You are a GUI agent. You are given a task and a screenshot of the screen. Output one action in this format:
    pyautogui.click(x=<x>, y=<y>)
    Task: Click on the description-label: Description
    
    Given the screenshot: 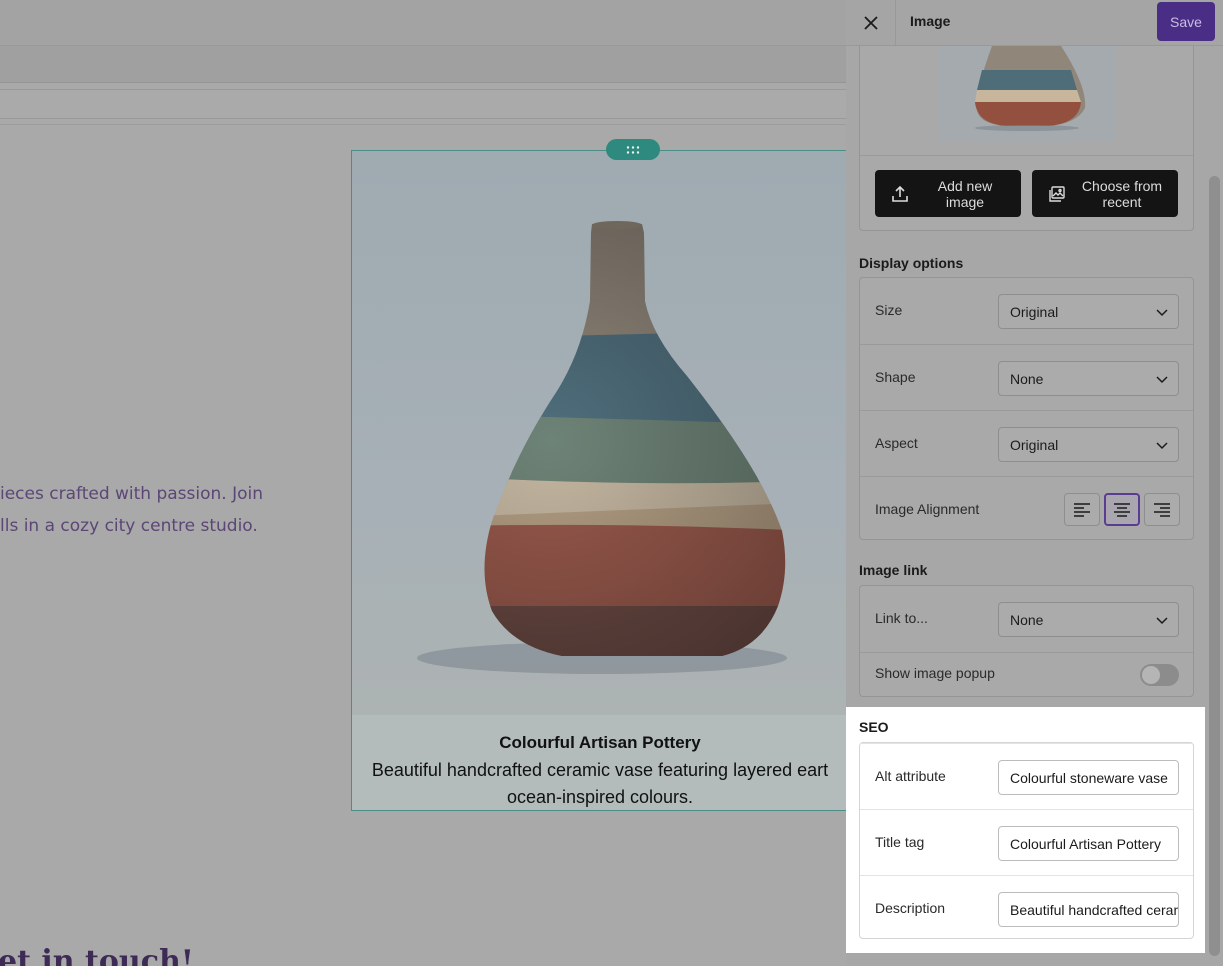 What is the action you would take?
    pyautogui.click(x=910, y=908)
    